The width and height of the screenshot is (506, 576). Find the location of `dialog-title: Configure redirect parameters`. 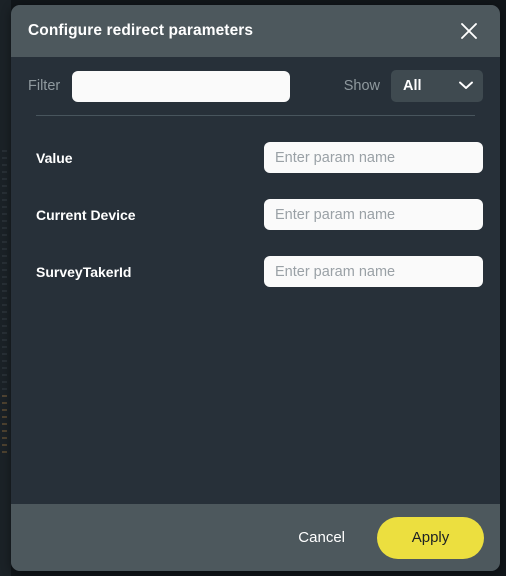

dialog-title: Configure redirect parameters is located at coordinates (141, 30).